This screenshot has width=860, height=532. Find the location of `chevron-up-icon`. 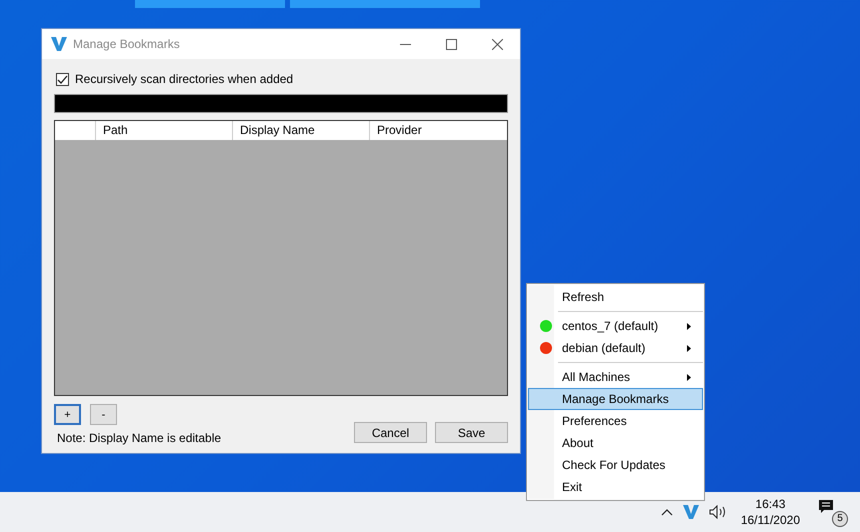

chevron-up-icon is located at coordinates (666, 512).